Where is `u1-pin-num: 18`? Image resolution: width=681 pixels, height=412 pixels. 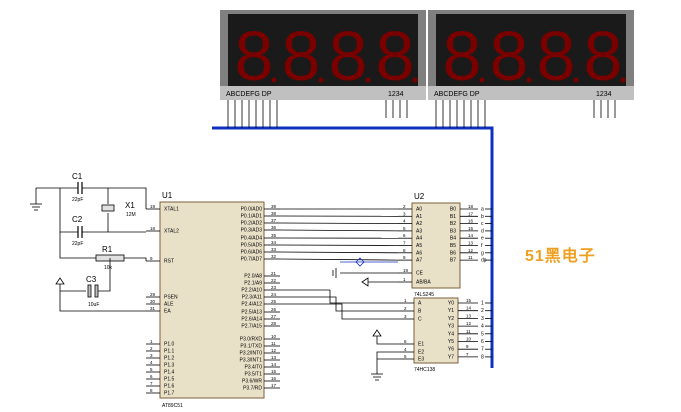 u1-pin-num: 18 is located at coordinates (153, 228).